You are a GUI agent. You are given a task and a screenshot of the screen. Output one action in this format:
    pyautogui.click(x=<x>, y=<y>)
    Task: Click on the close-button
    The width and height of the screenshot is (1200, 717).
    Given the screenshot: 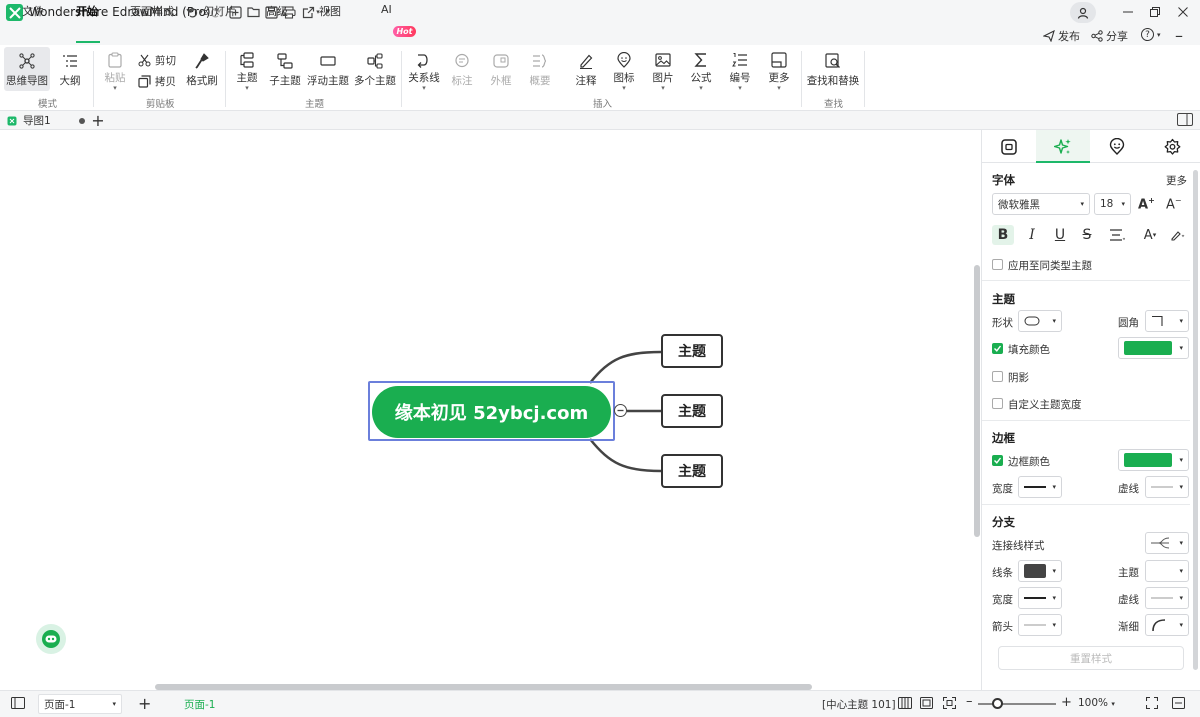 What is the action you would take?
    pyautogui.click(x=1183, y=12)
    